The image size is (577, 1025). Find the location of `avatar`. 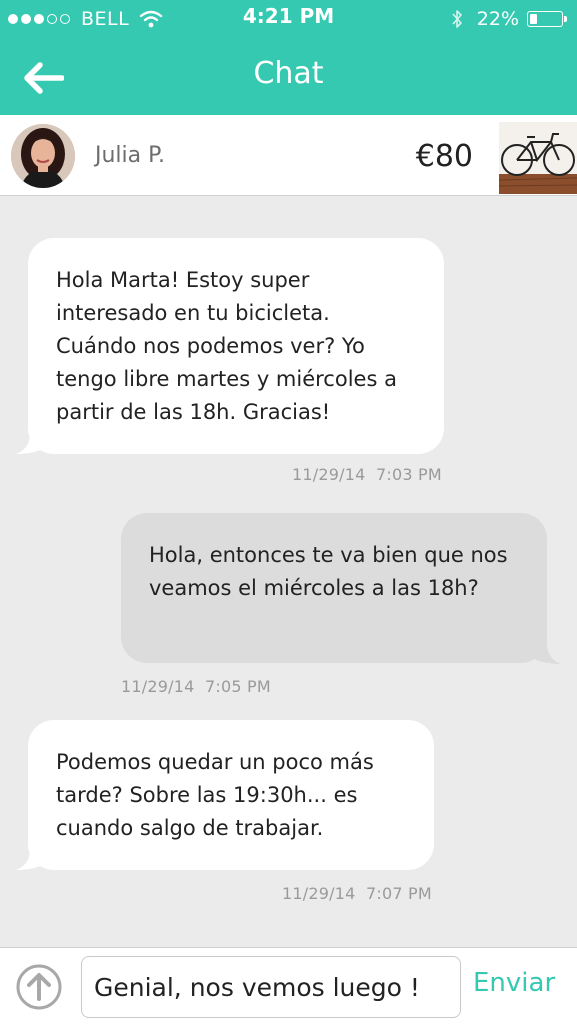

avatar is located at coordinates (43, 156).